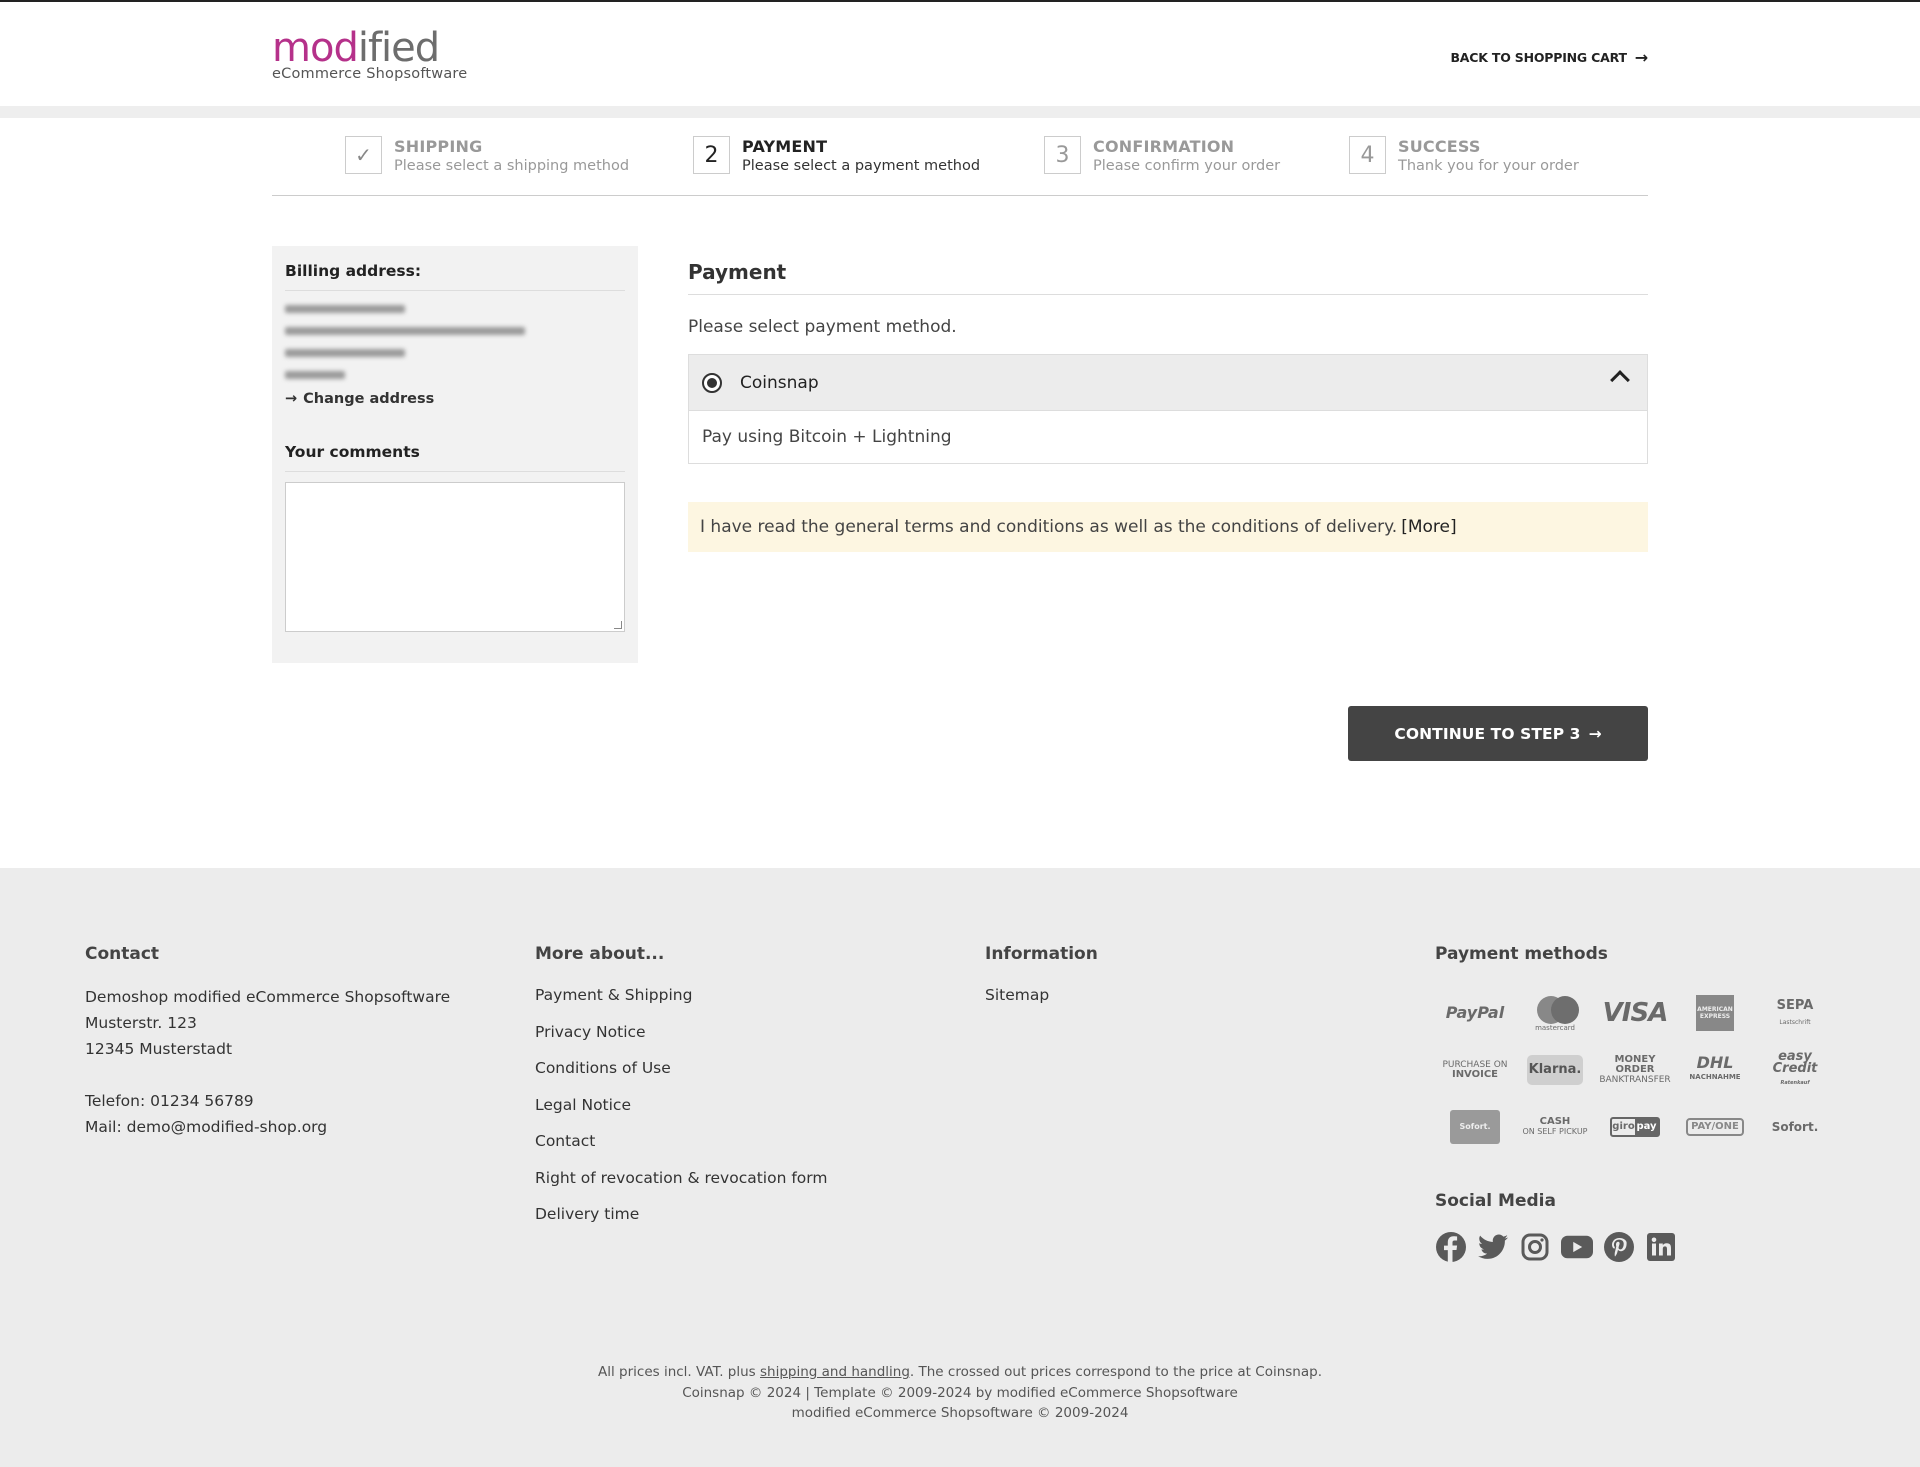 Image resolution: width=1920 pixels, height=1467 pixels. I want to click on payment-method-description: Pay using Bitcoin + Lightning, so click(1168, 437).